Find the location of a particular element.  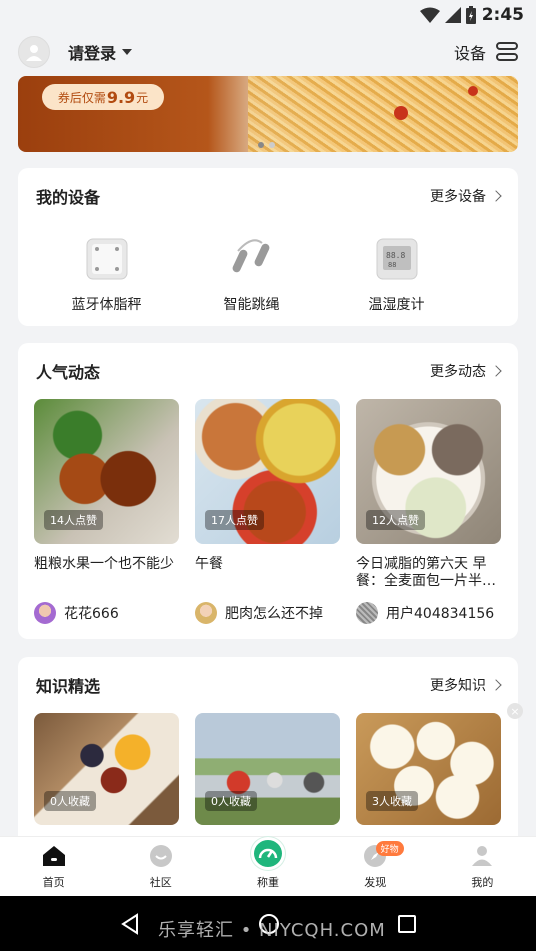

post-image: 12人点赞 is located at coordinates (428, 471).